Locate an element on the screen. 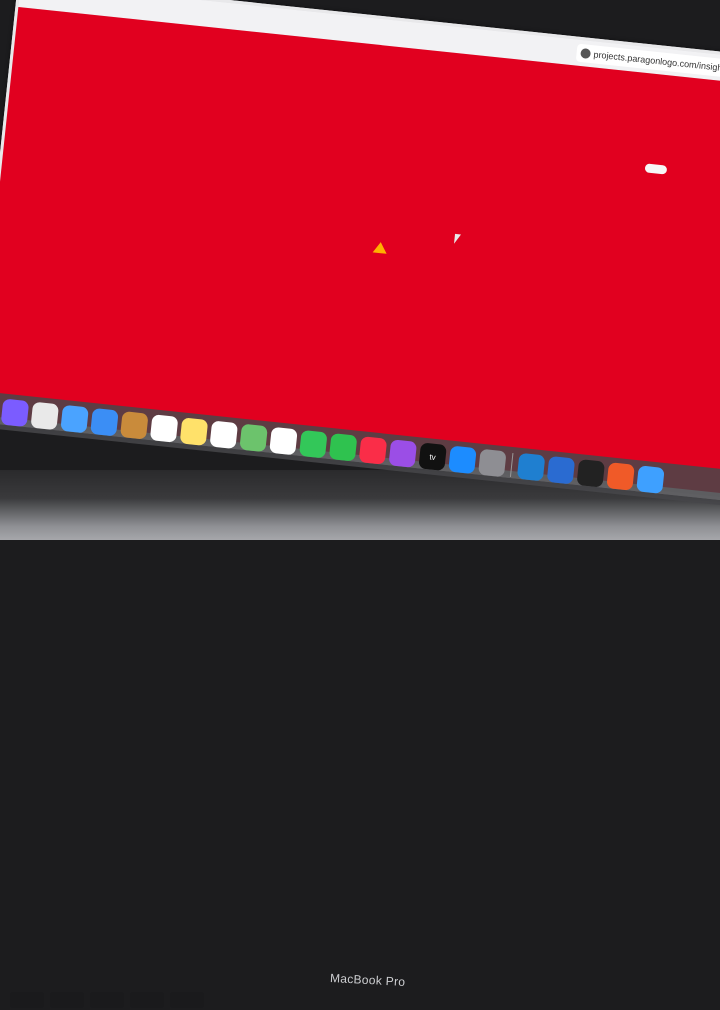  notes-icon is located at coordinates (194, 431).